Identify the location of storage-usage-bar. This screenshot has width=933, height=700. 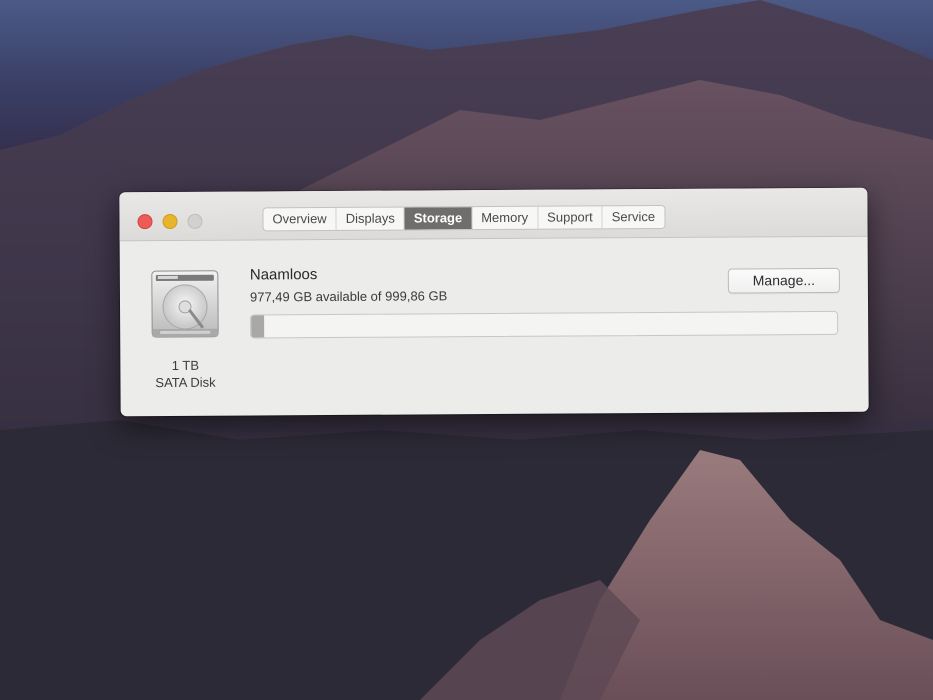
(544, 324).